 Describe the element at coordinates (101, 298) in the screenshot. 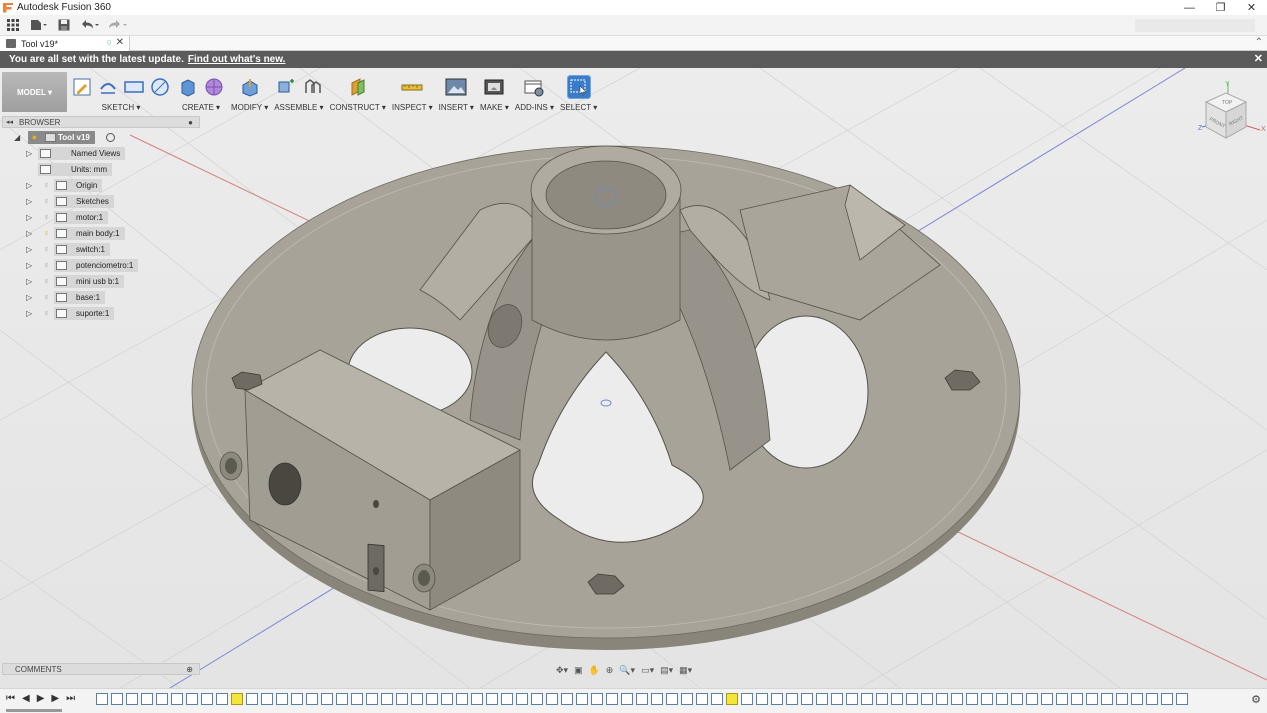

I see `tree-item-base: ▷ base:1 ♀` at that location.